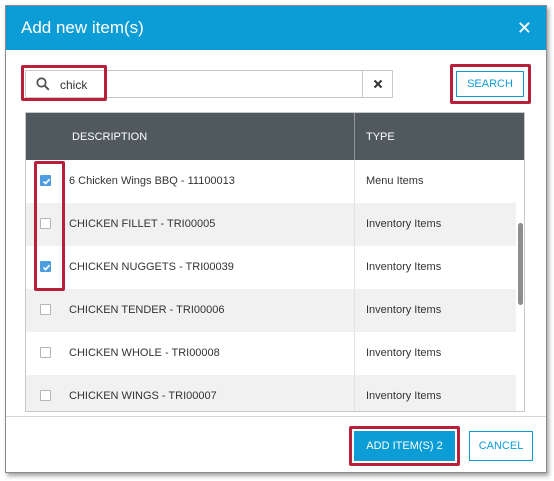 The width and height of the screenshot is (554, 481). I want to click on scrollbar-thumb, so click(520, 264).